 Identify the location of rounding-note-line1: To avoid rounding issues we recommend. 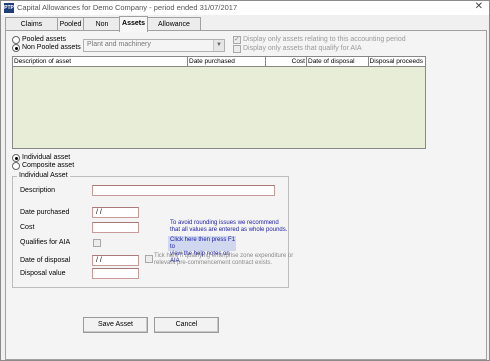
(224, 223).